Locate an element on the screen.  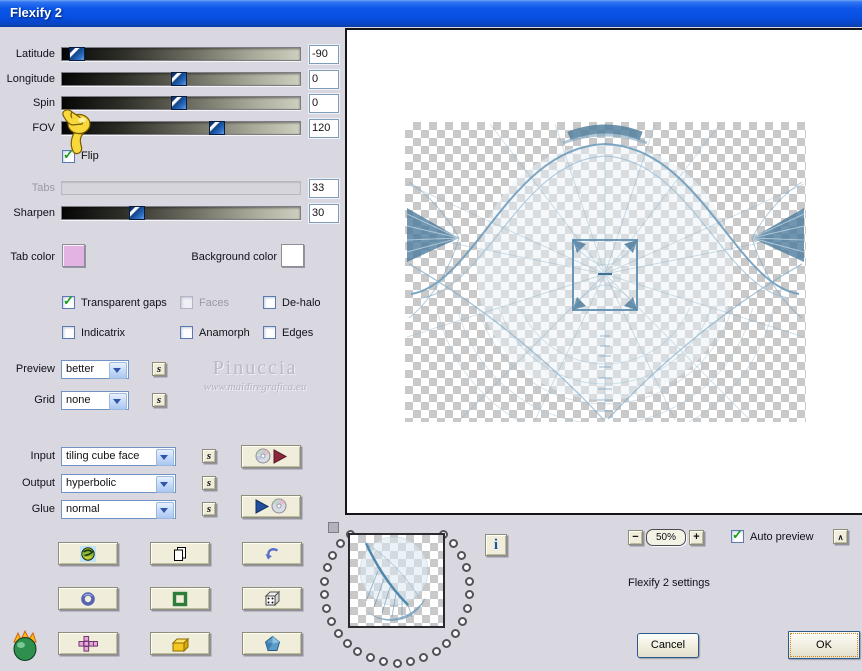
glue-s-button: s is located at coordinates (209, 509).